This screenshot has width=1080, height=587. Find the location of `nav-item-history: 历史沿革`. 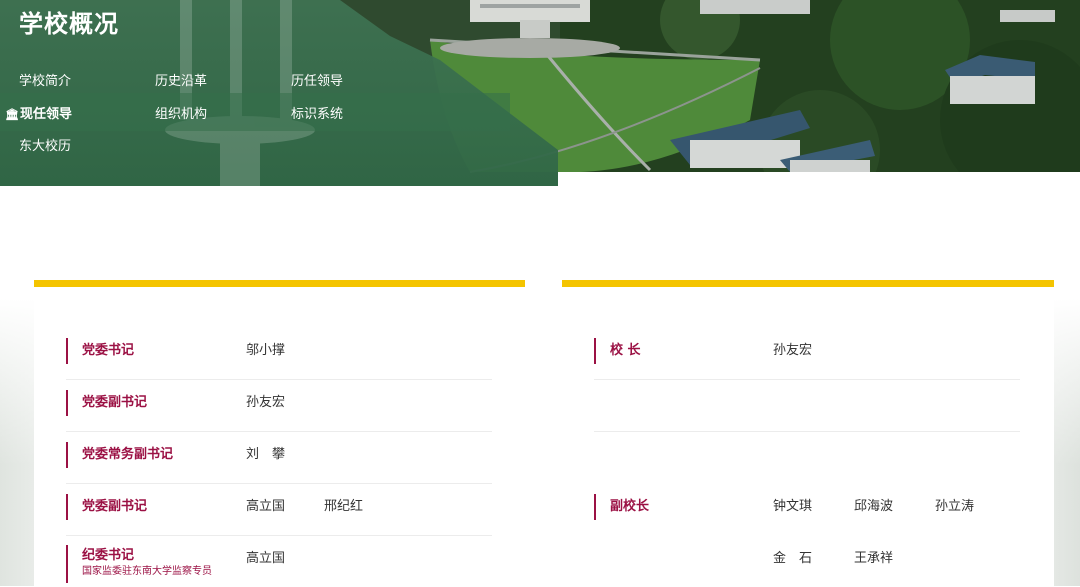

nav-item-history: 历史沿革 is located at coordinates (181, 79).